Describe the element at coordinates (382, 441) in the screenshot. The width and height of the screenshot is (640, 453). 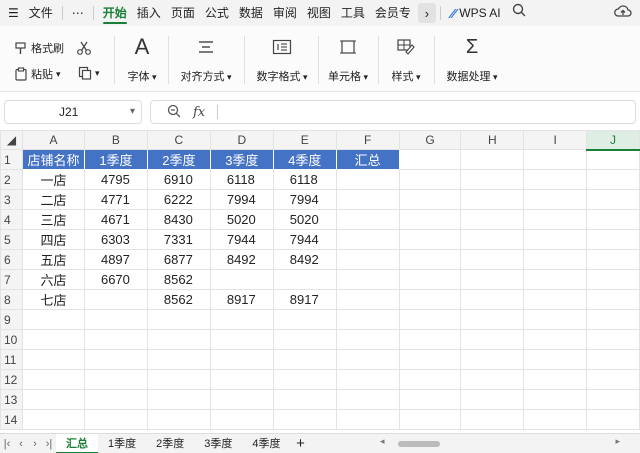
I see `scroll-left-icon: ◂` at that location.